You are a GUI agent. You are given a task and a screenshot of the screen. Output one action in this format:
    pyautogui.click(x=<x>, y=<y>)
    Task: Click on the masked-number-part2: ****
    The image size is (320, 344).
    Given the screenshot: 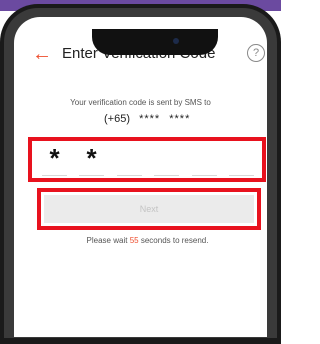 What is the action you would take?
    pyautogui.click(x=180, y=119)
    